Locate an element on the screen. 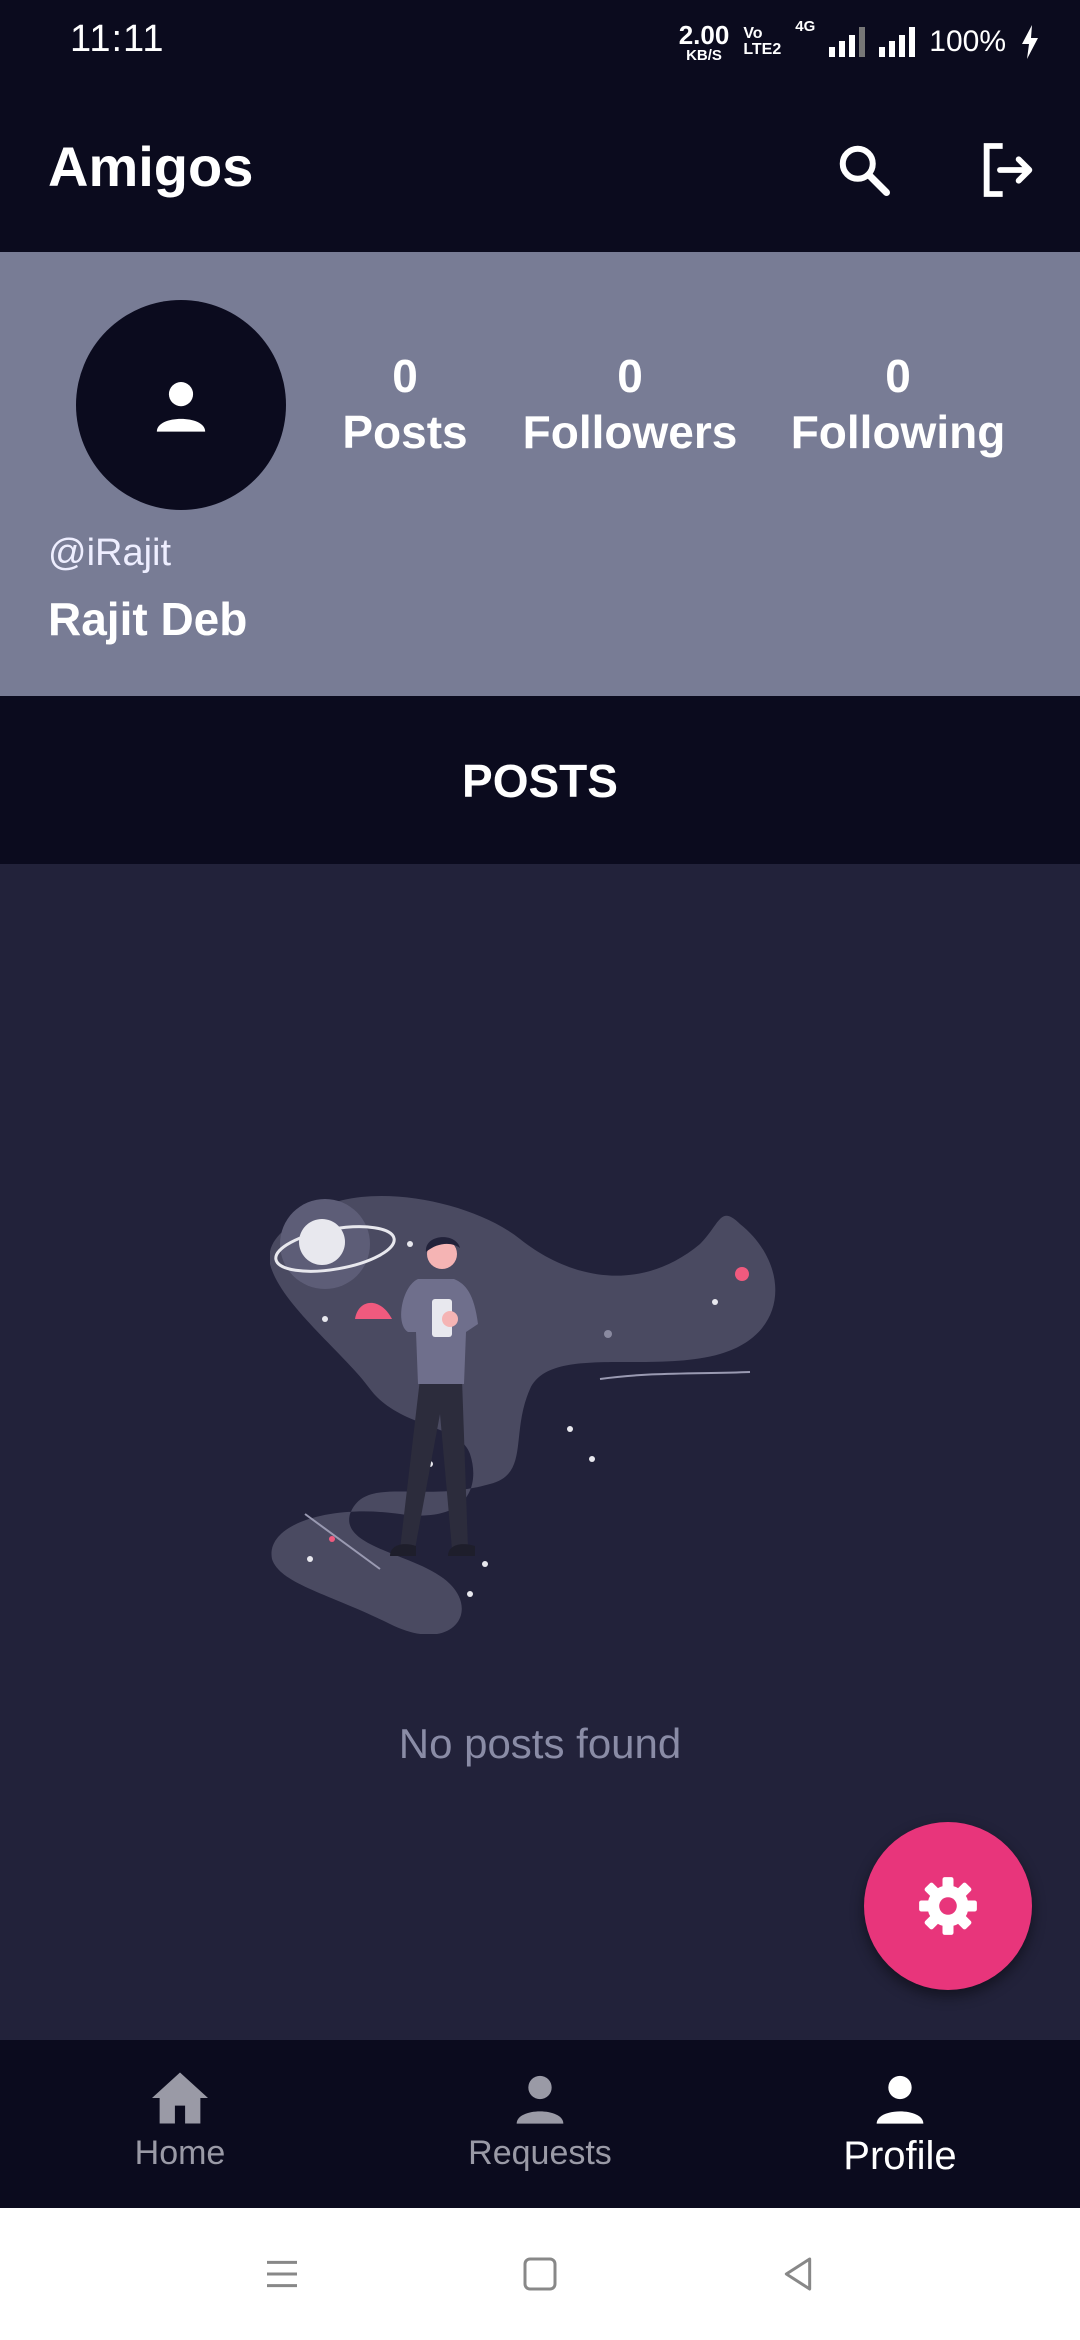 This screenshot has width=1080, height=2340. recents-button is located at coordinates (282, 2274).